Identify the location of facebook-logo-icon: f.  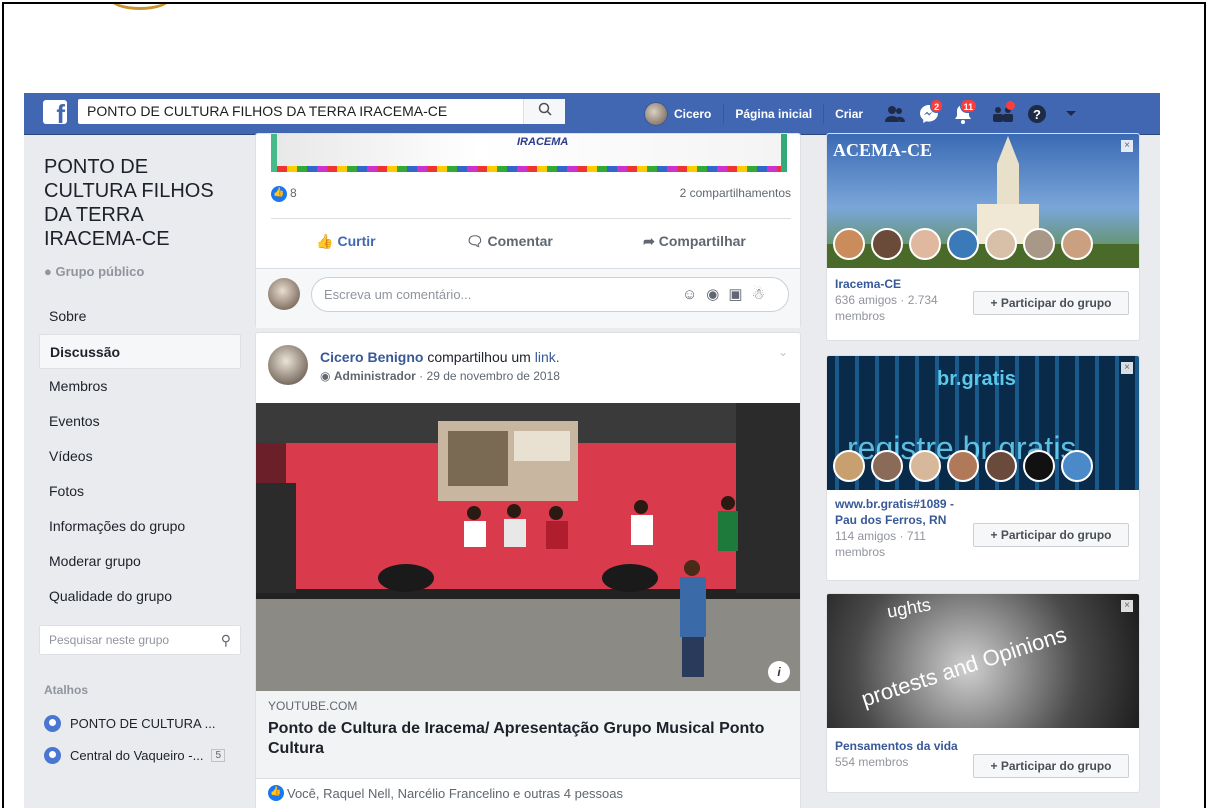
(55, 113).